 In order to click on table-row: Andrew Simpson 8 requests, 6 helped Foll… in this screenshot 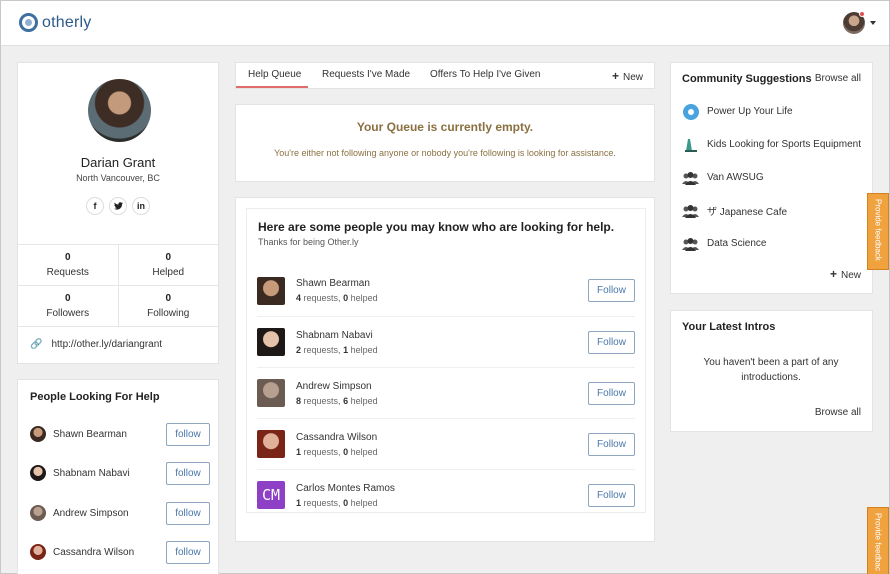, I will do `click(446, 392)`.